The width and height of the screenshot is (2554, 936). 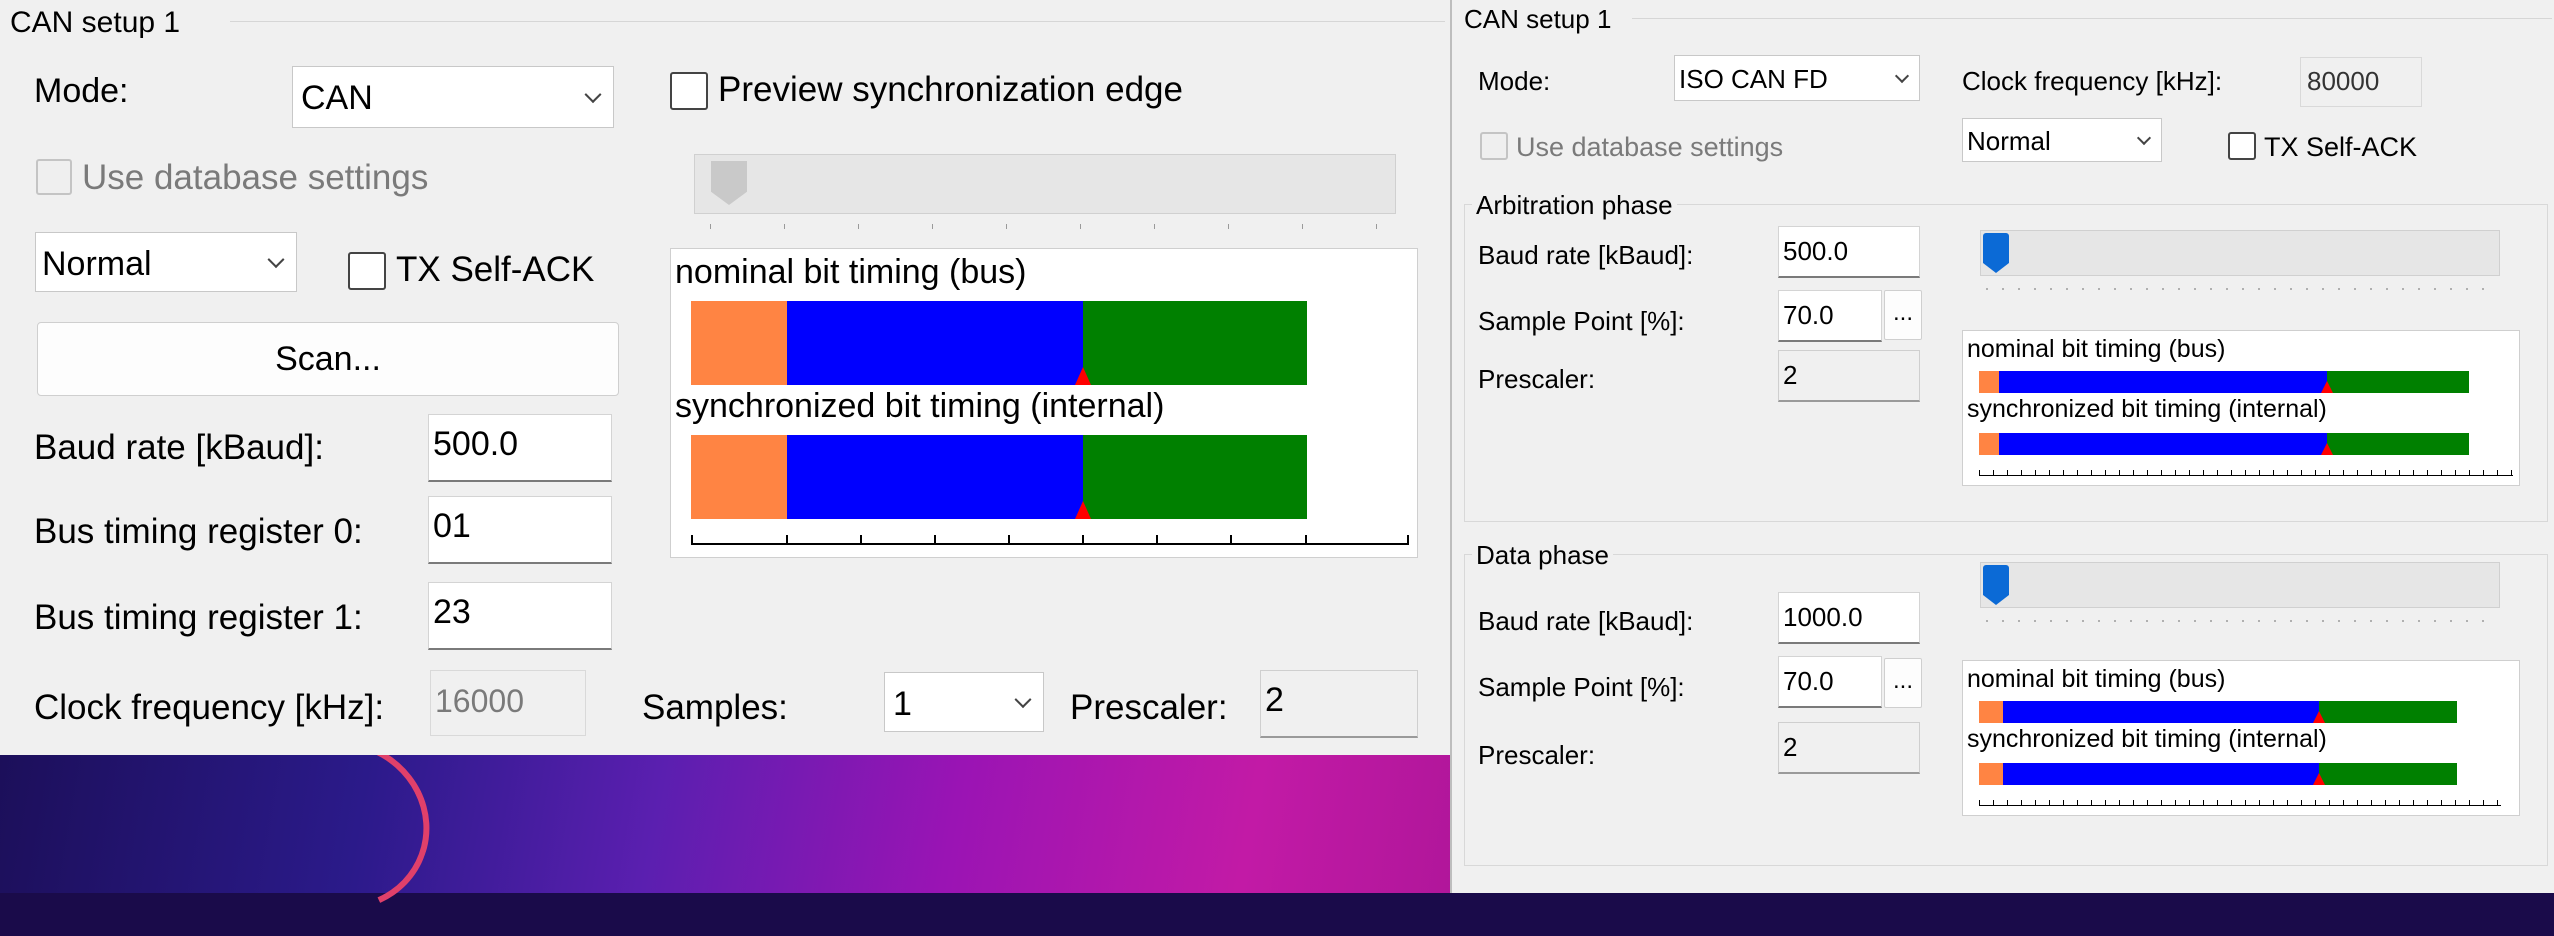 I want to click on arb-prescaler-label: Prescaler:, so click(x=1537, y=379).